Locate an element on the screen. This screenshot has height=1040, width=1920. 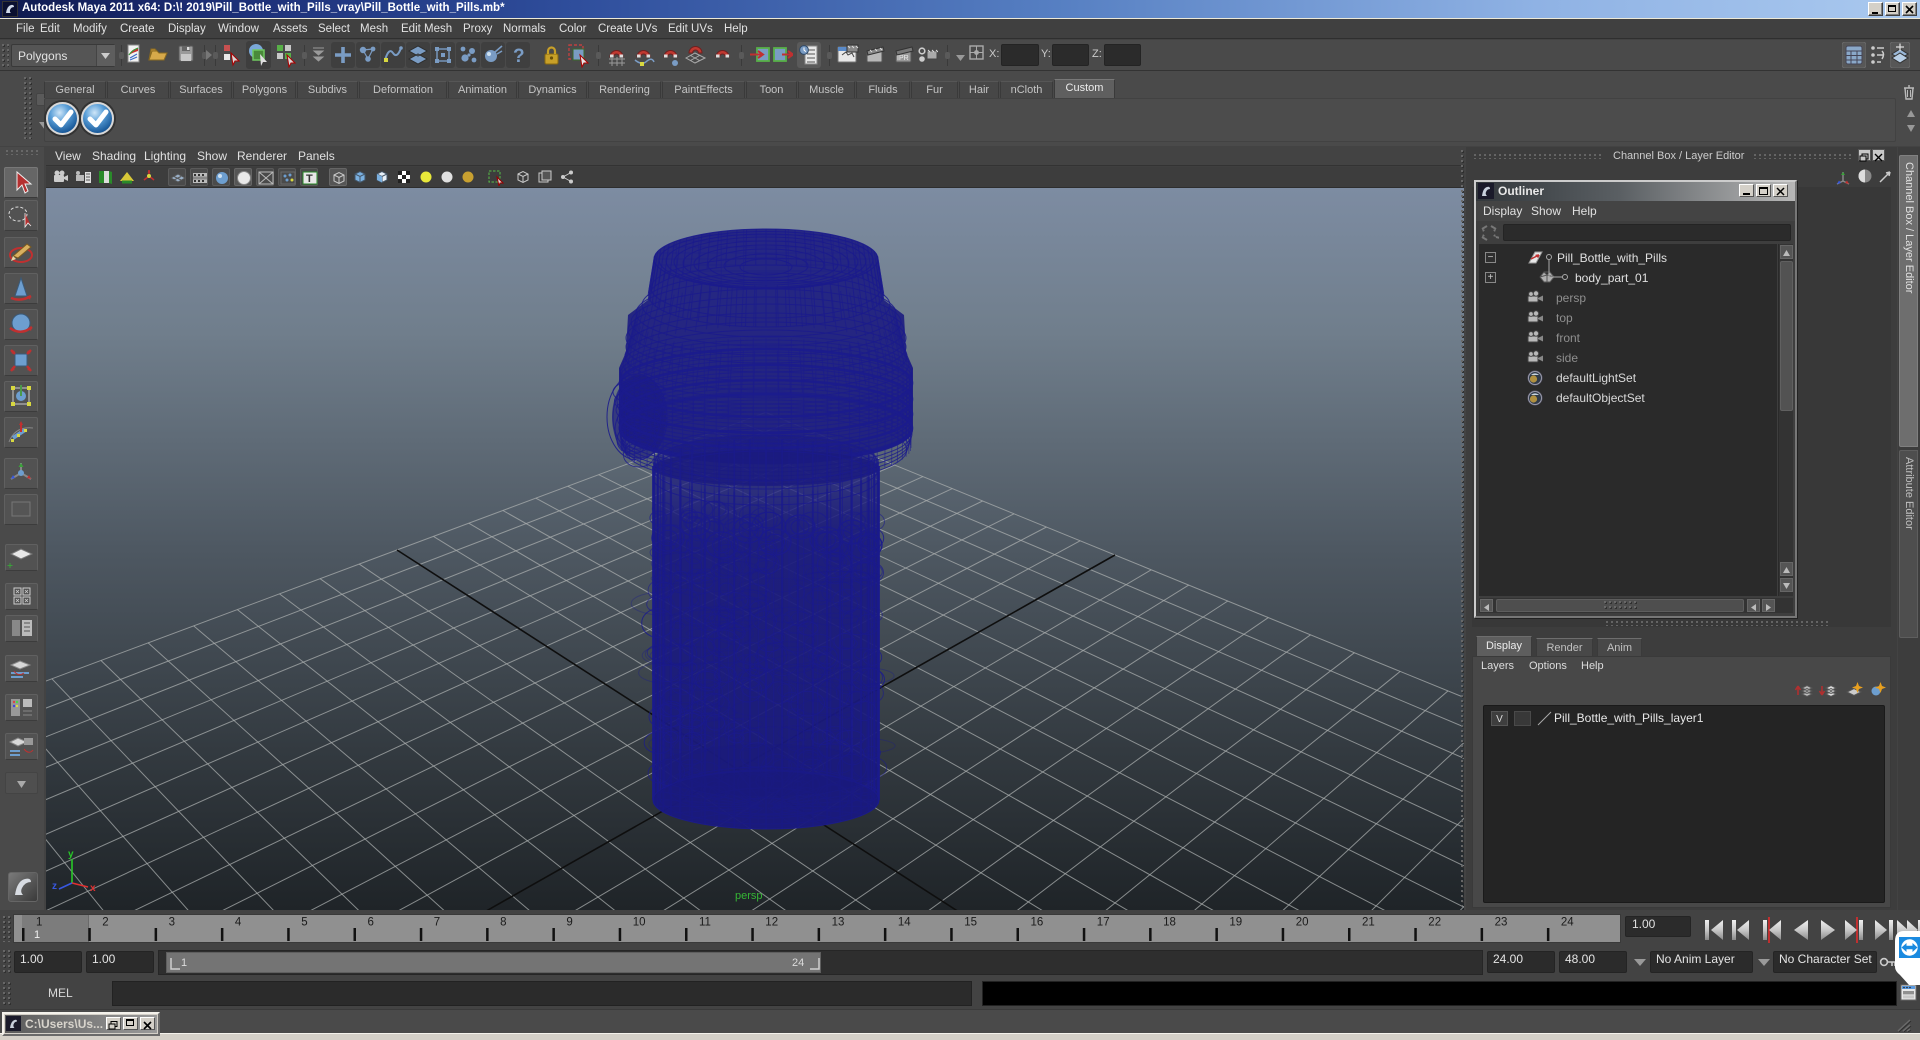
svg-text: 11 is located at coordinates (705, 923).